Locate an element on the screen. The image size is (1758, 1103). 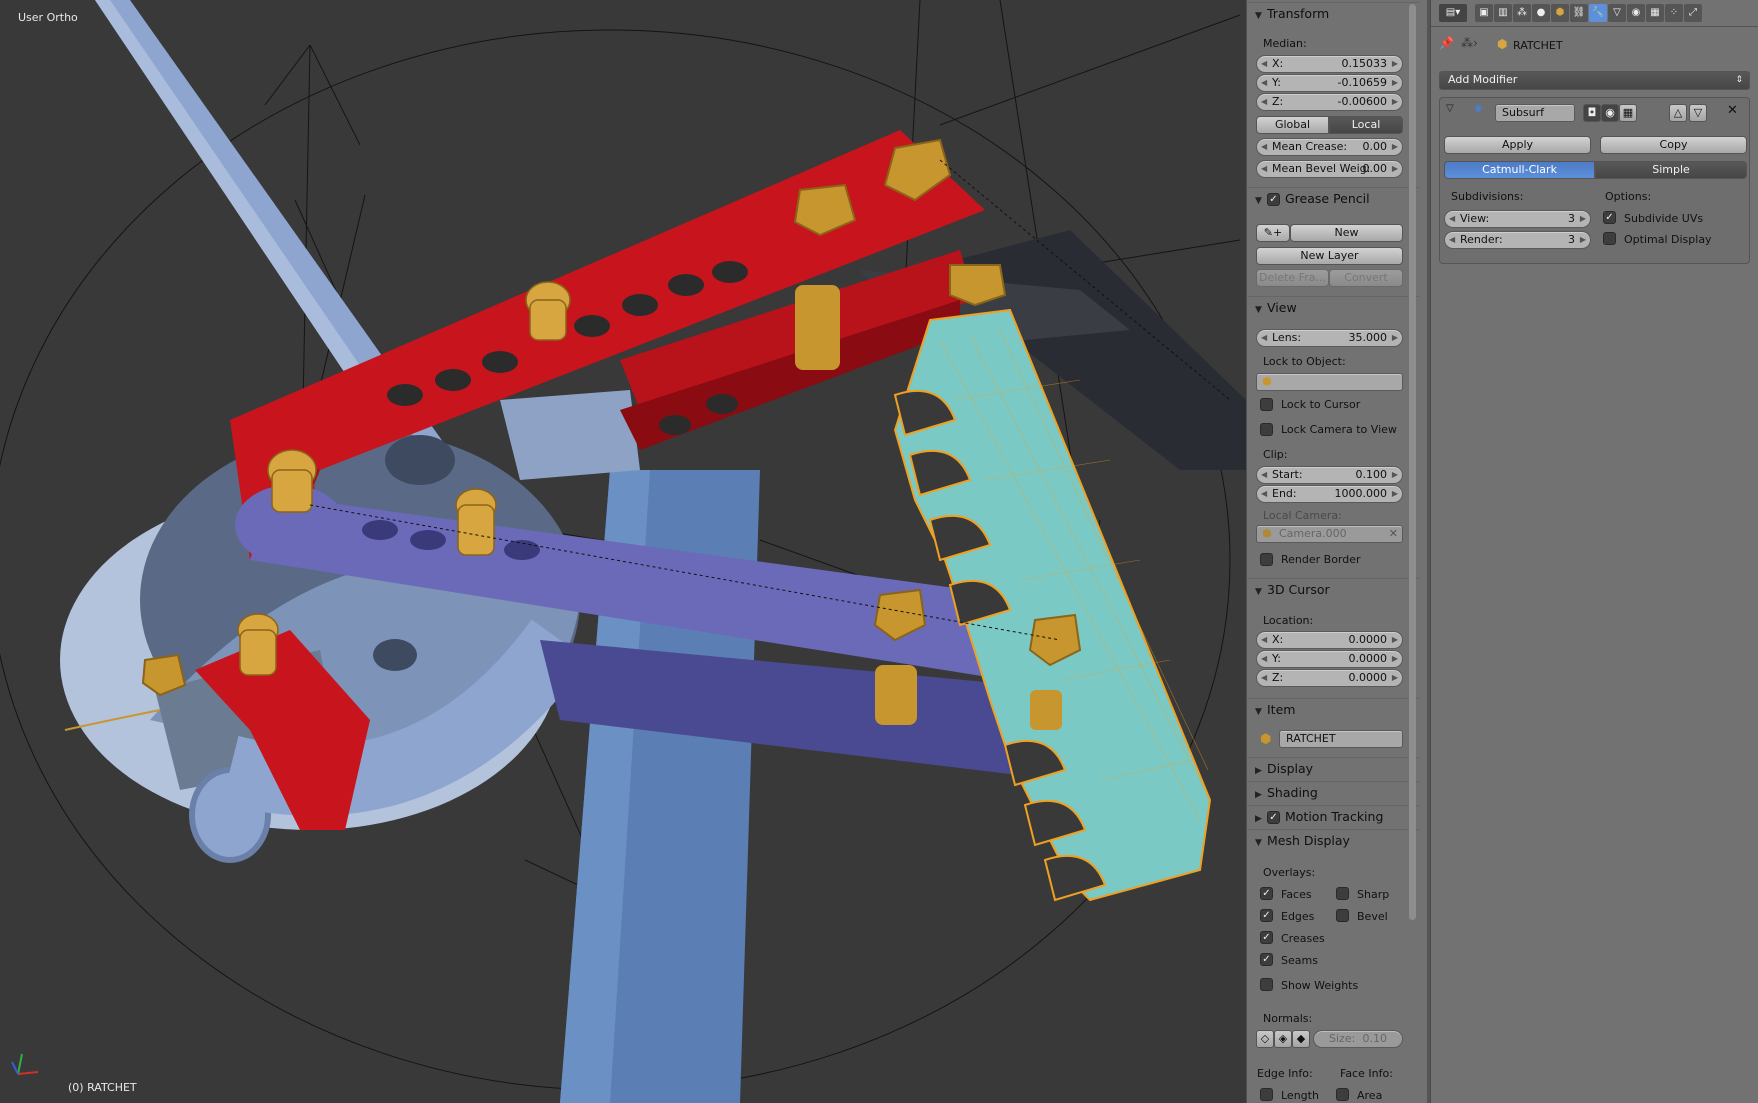
panel-header-mesh-display: ▼ Mesh Display is located at coordinates (1333, 839).